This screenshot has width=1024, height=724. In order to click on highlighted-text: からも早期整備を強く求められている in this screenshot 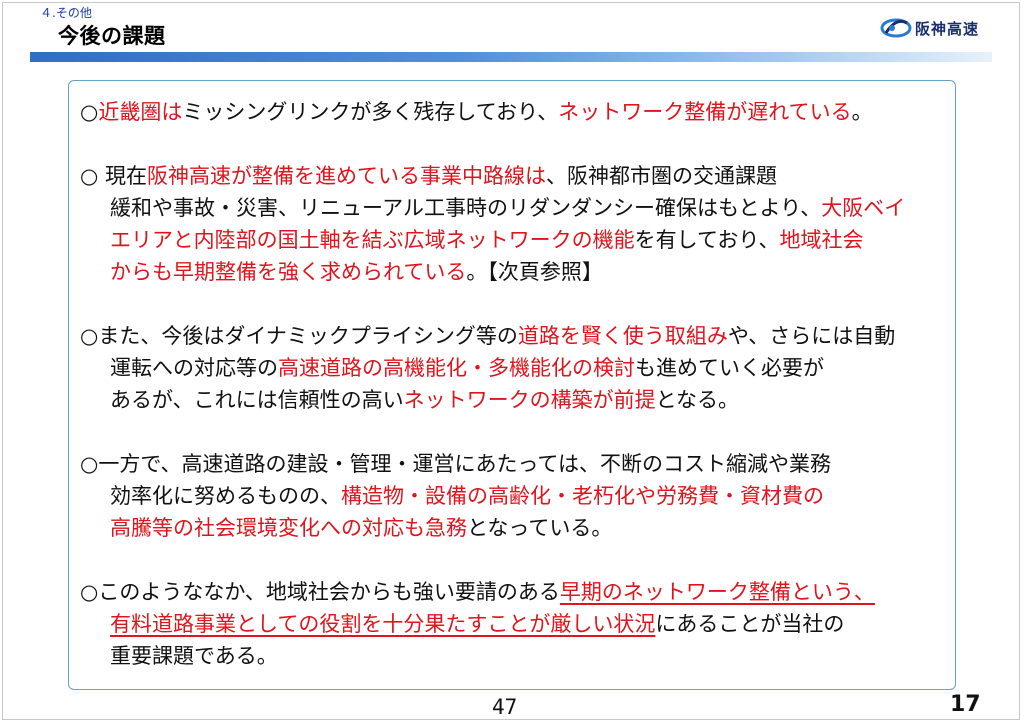, I will do `click(288, 272)`.